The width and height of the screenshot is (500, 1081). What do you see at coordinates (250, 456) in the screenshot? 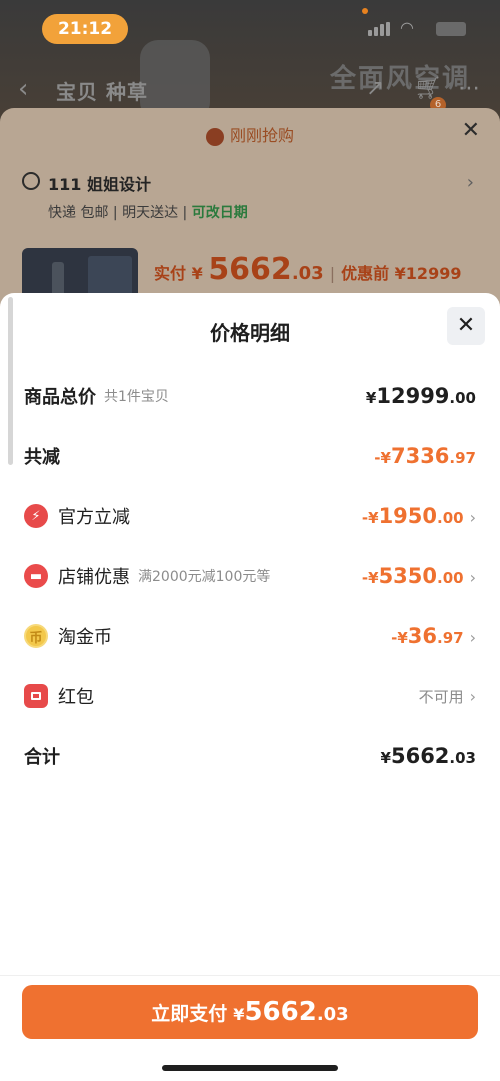
I see `row-total-discount: 共减 -¥7336.97` at bounding box center [250, 456].